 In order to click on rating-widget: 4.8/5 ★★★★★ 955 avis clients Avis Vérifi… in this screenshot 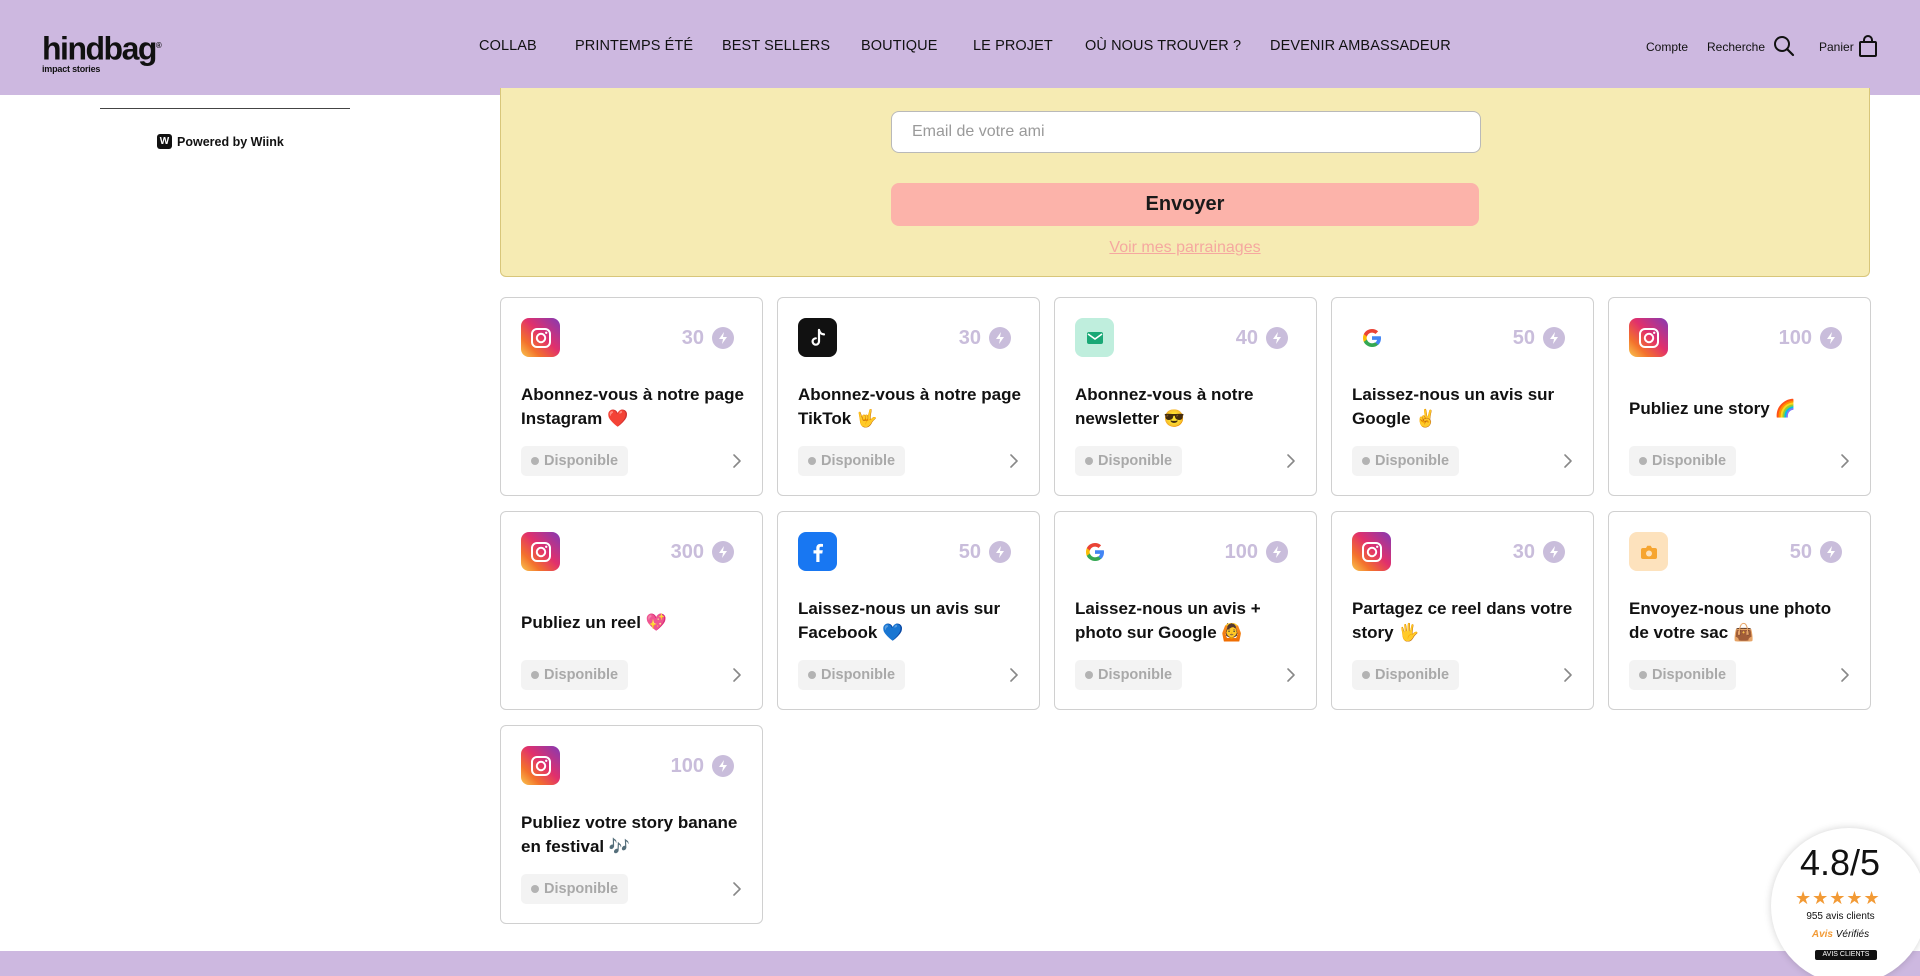, I will do `click(1845, 902)`.